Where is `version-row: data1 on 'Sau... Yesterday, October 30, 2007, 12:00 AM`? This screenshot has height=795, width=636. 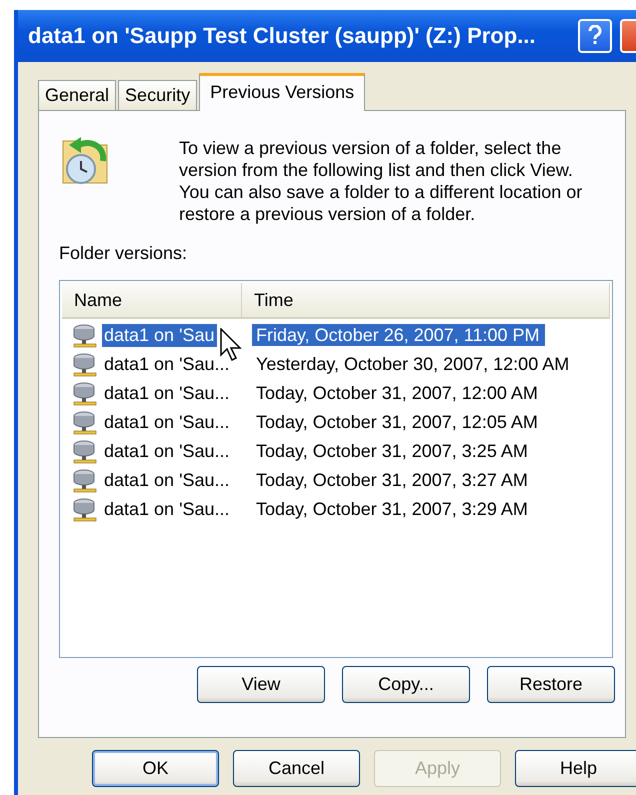
version-row: data1 on 'Sau... Yesterday, October 30, 2007, 12:00 AM is located at coordinates (336, 364).